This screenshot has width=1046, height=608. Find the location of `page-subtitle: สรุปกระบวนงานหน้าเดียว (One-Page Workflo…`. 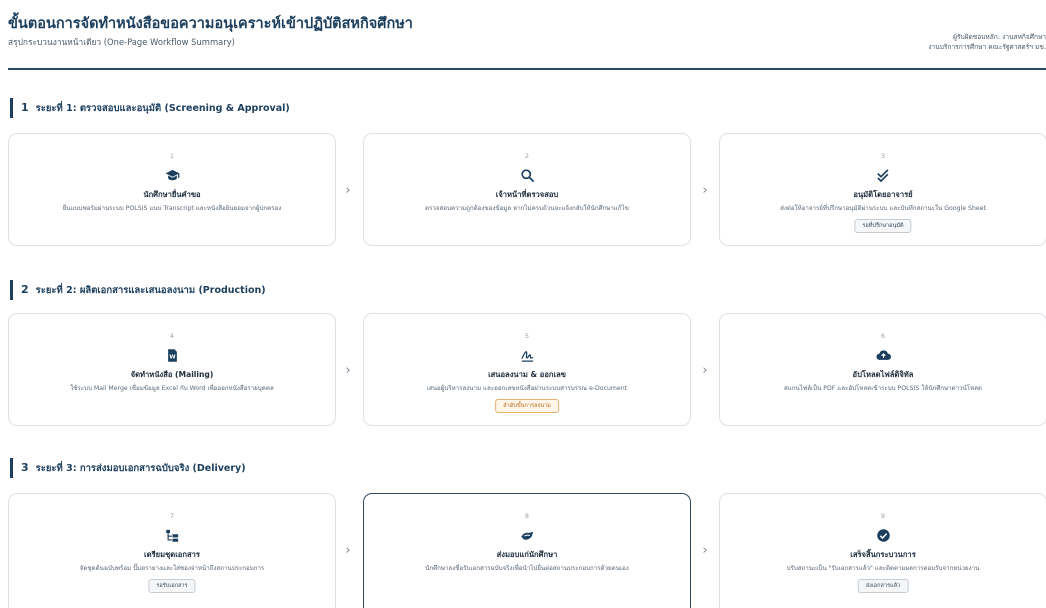

page-subtitle: สรุปกระบวนงานหน้าเดียว (One-Page Workflo… is located at coordinates (121, 42).